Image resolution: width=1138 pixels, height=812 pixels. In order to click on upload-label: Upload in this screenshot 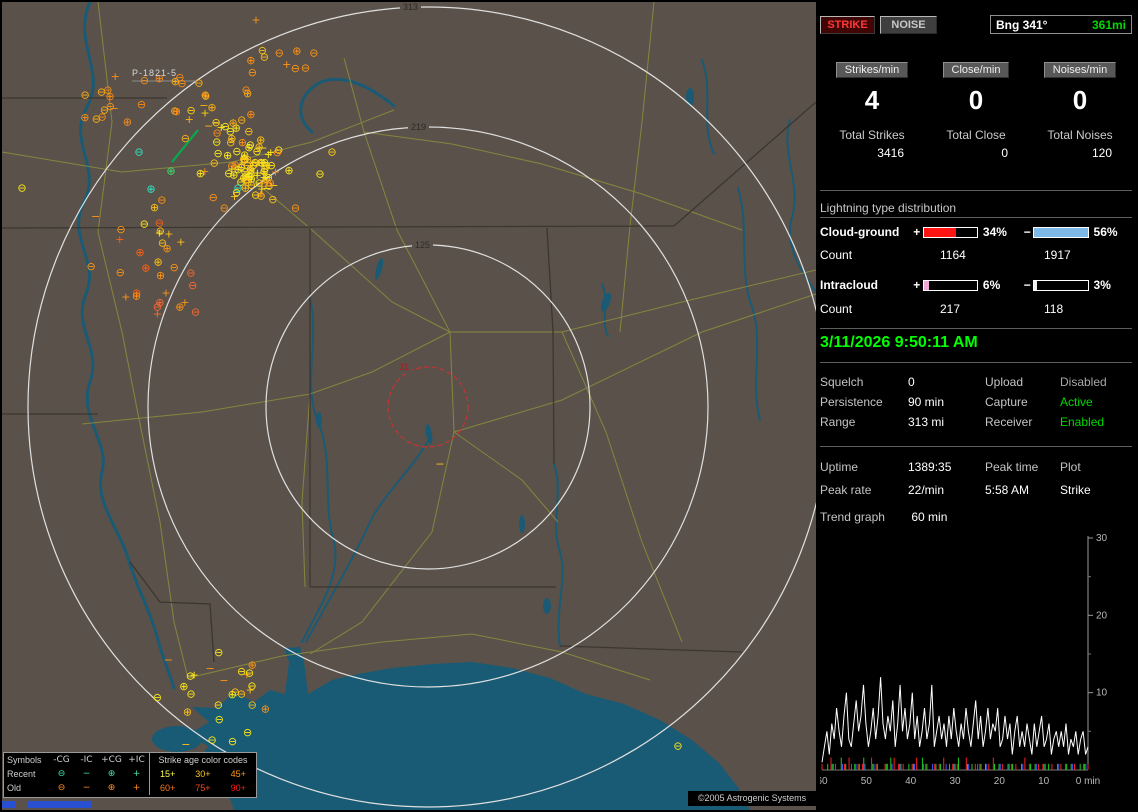, I will do `click(1004, 382)`.